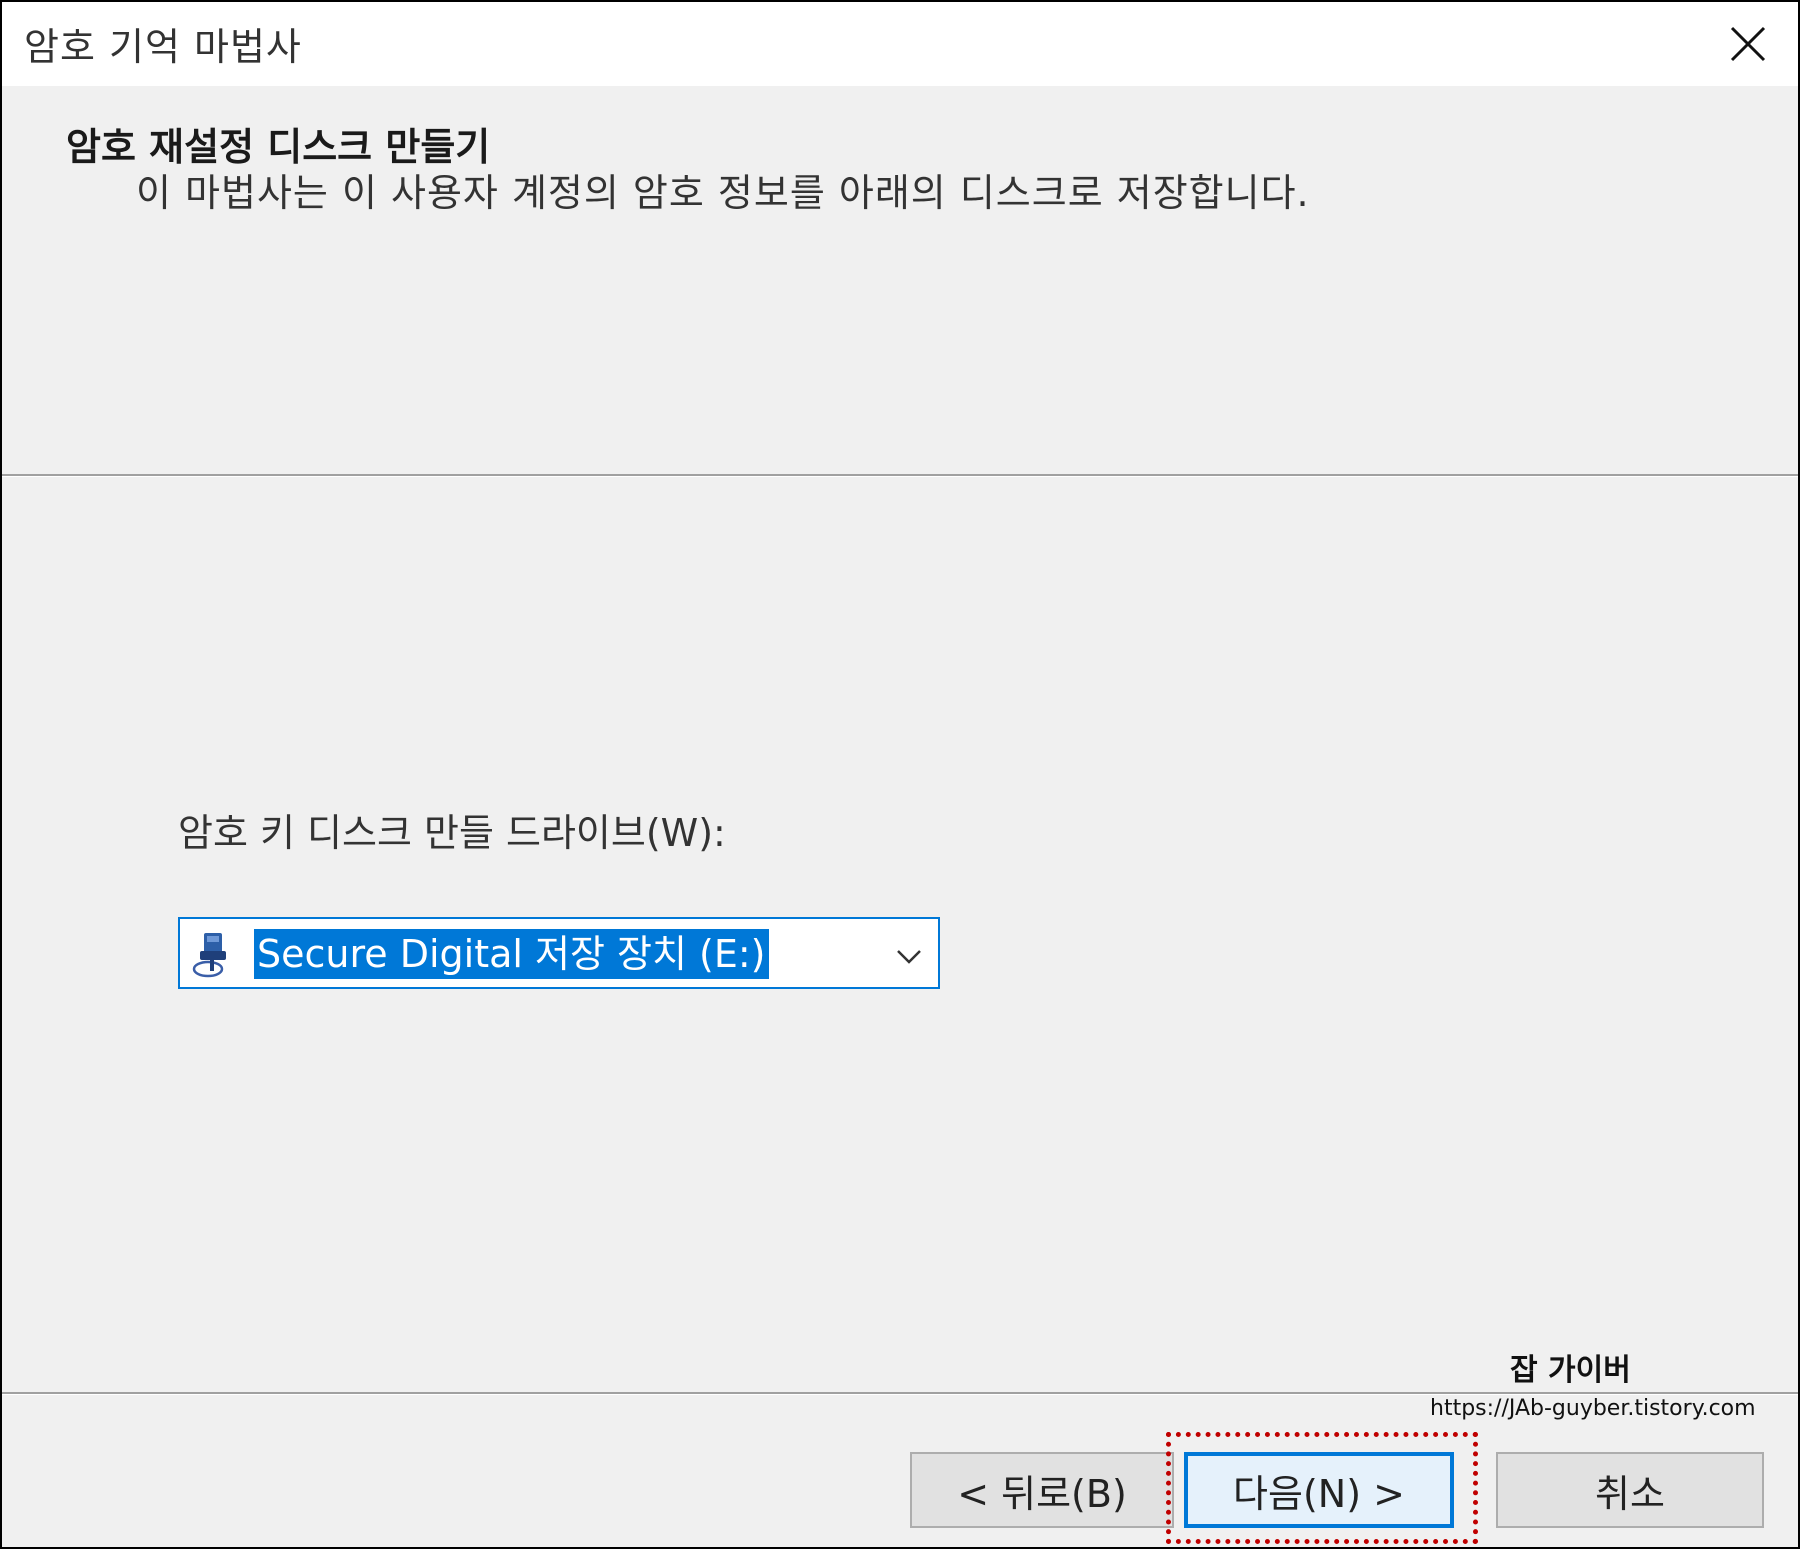  What do you see at coordinates (163, 47) in the screenshot?
I see `window-title: 암호 기억 마법사` at bounding box center [163, 47].